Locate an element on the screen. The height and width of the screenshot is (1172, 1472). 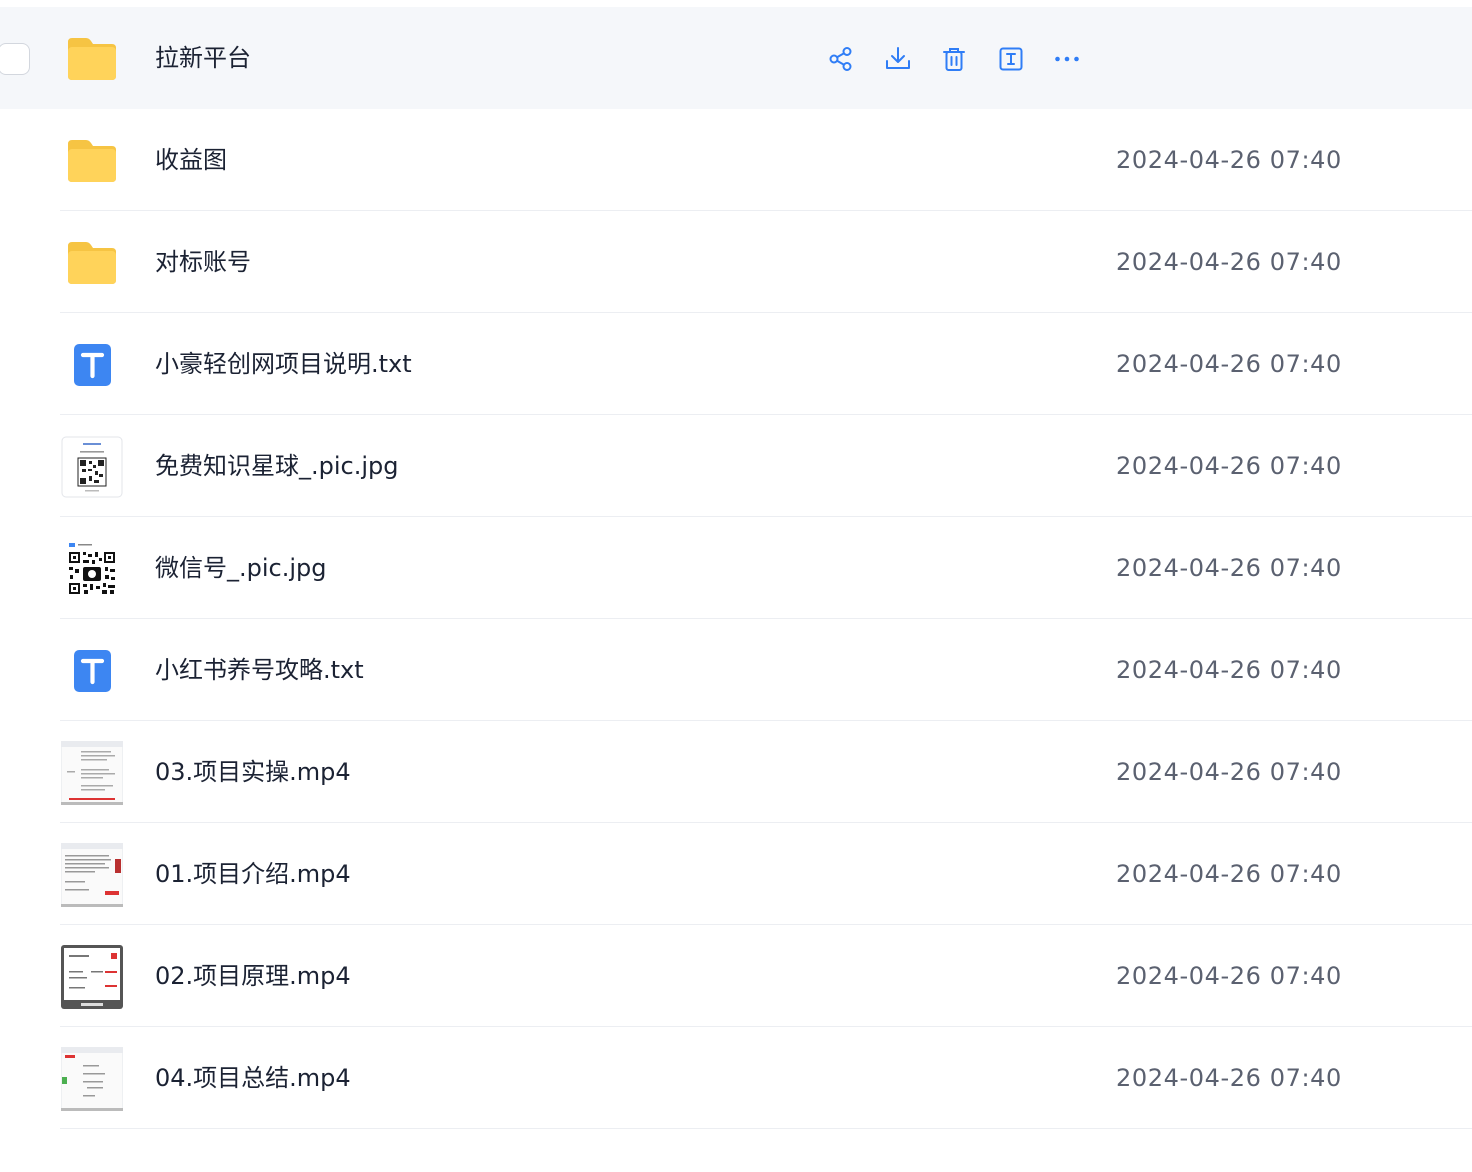
file-name: 小红书养号攻略.txt is located at coordinates (259, 670).